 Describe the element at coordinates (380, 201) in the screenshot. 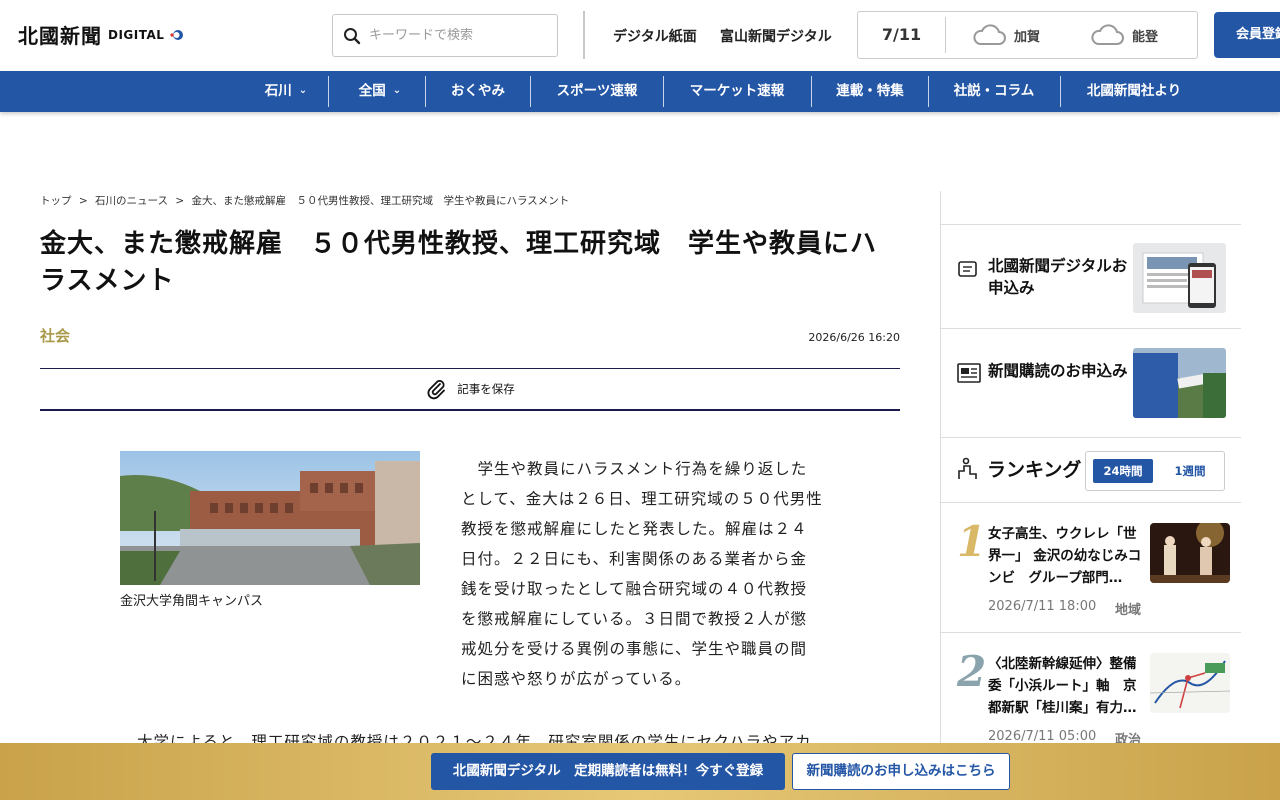

I see `breadcrumb-current: 金大、また懲戒解雇 ５０代男性教授、理工研究域 学生や教員にハラスメント` at that location.